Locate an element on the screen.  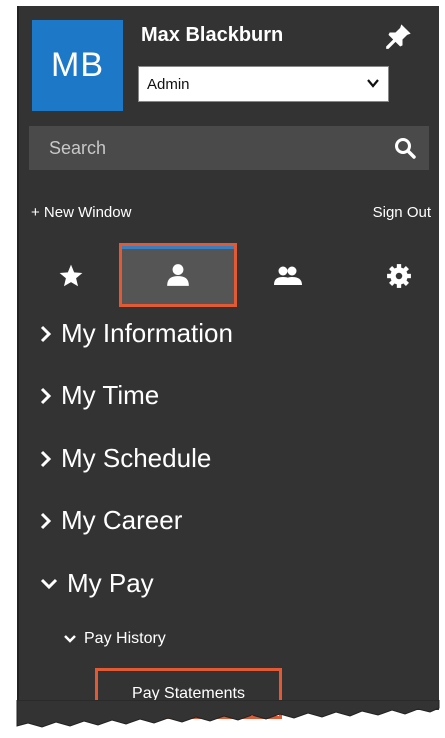
tab-favorites is located at coordinates (71, 276).